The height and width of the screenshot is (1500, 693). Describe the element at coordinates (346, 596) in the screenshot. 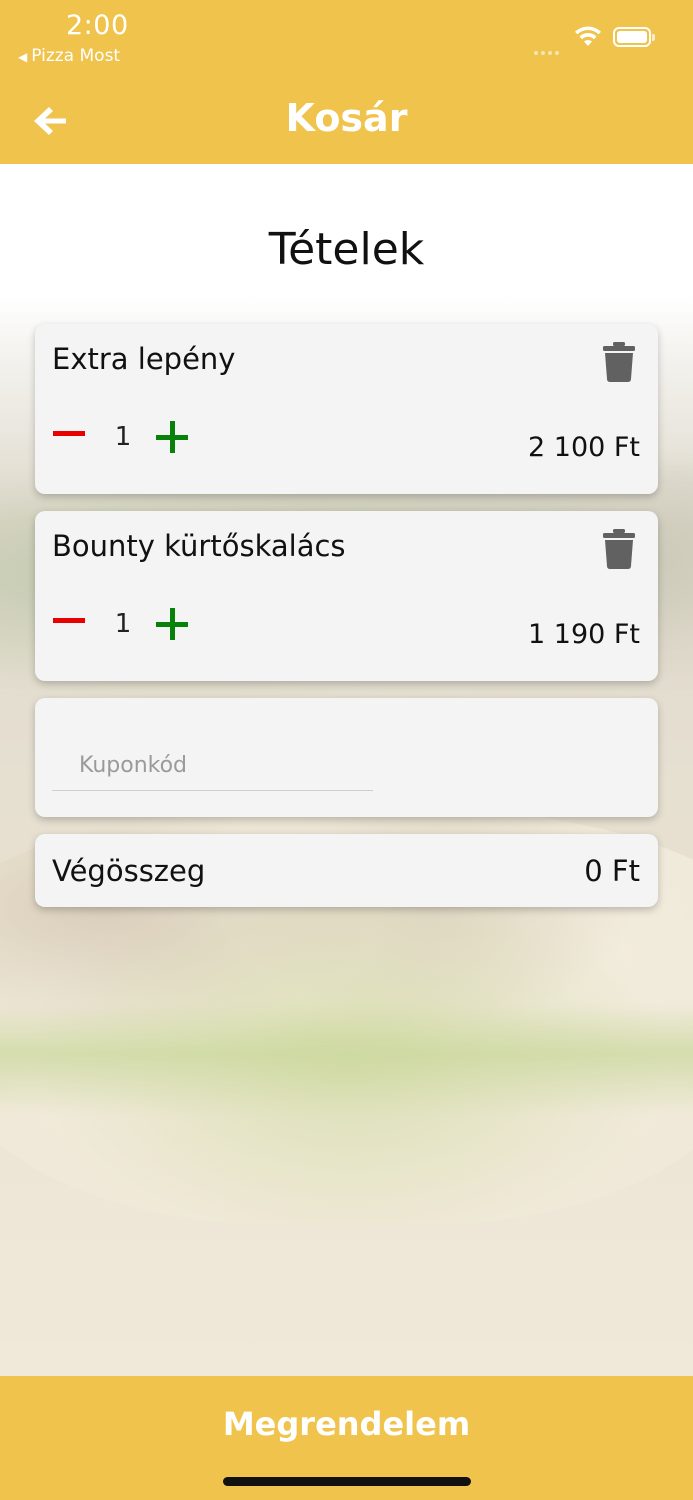

I see `cart-item-card: Bounty kürtőskalács 1 1 190 Ft` at that location.